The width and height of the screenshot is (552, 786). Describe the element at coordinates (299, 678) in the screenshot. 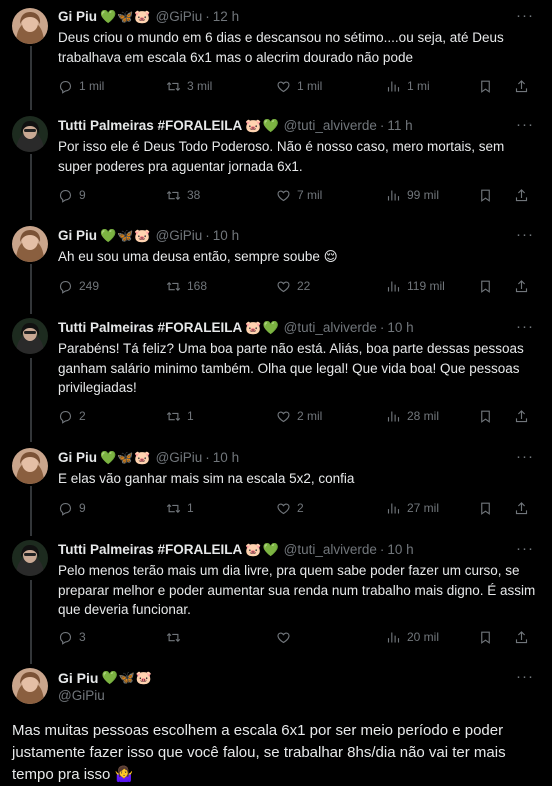

I see `tweet-header: Gi Piu 💚🦋🐷` at that location.